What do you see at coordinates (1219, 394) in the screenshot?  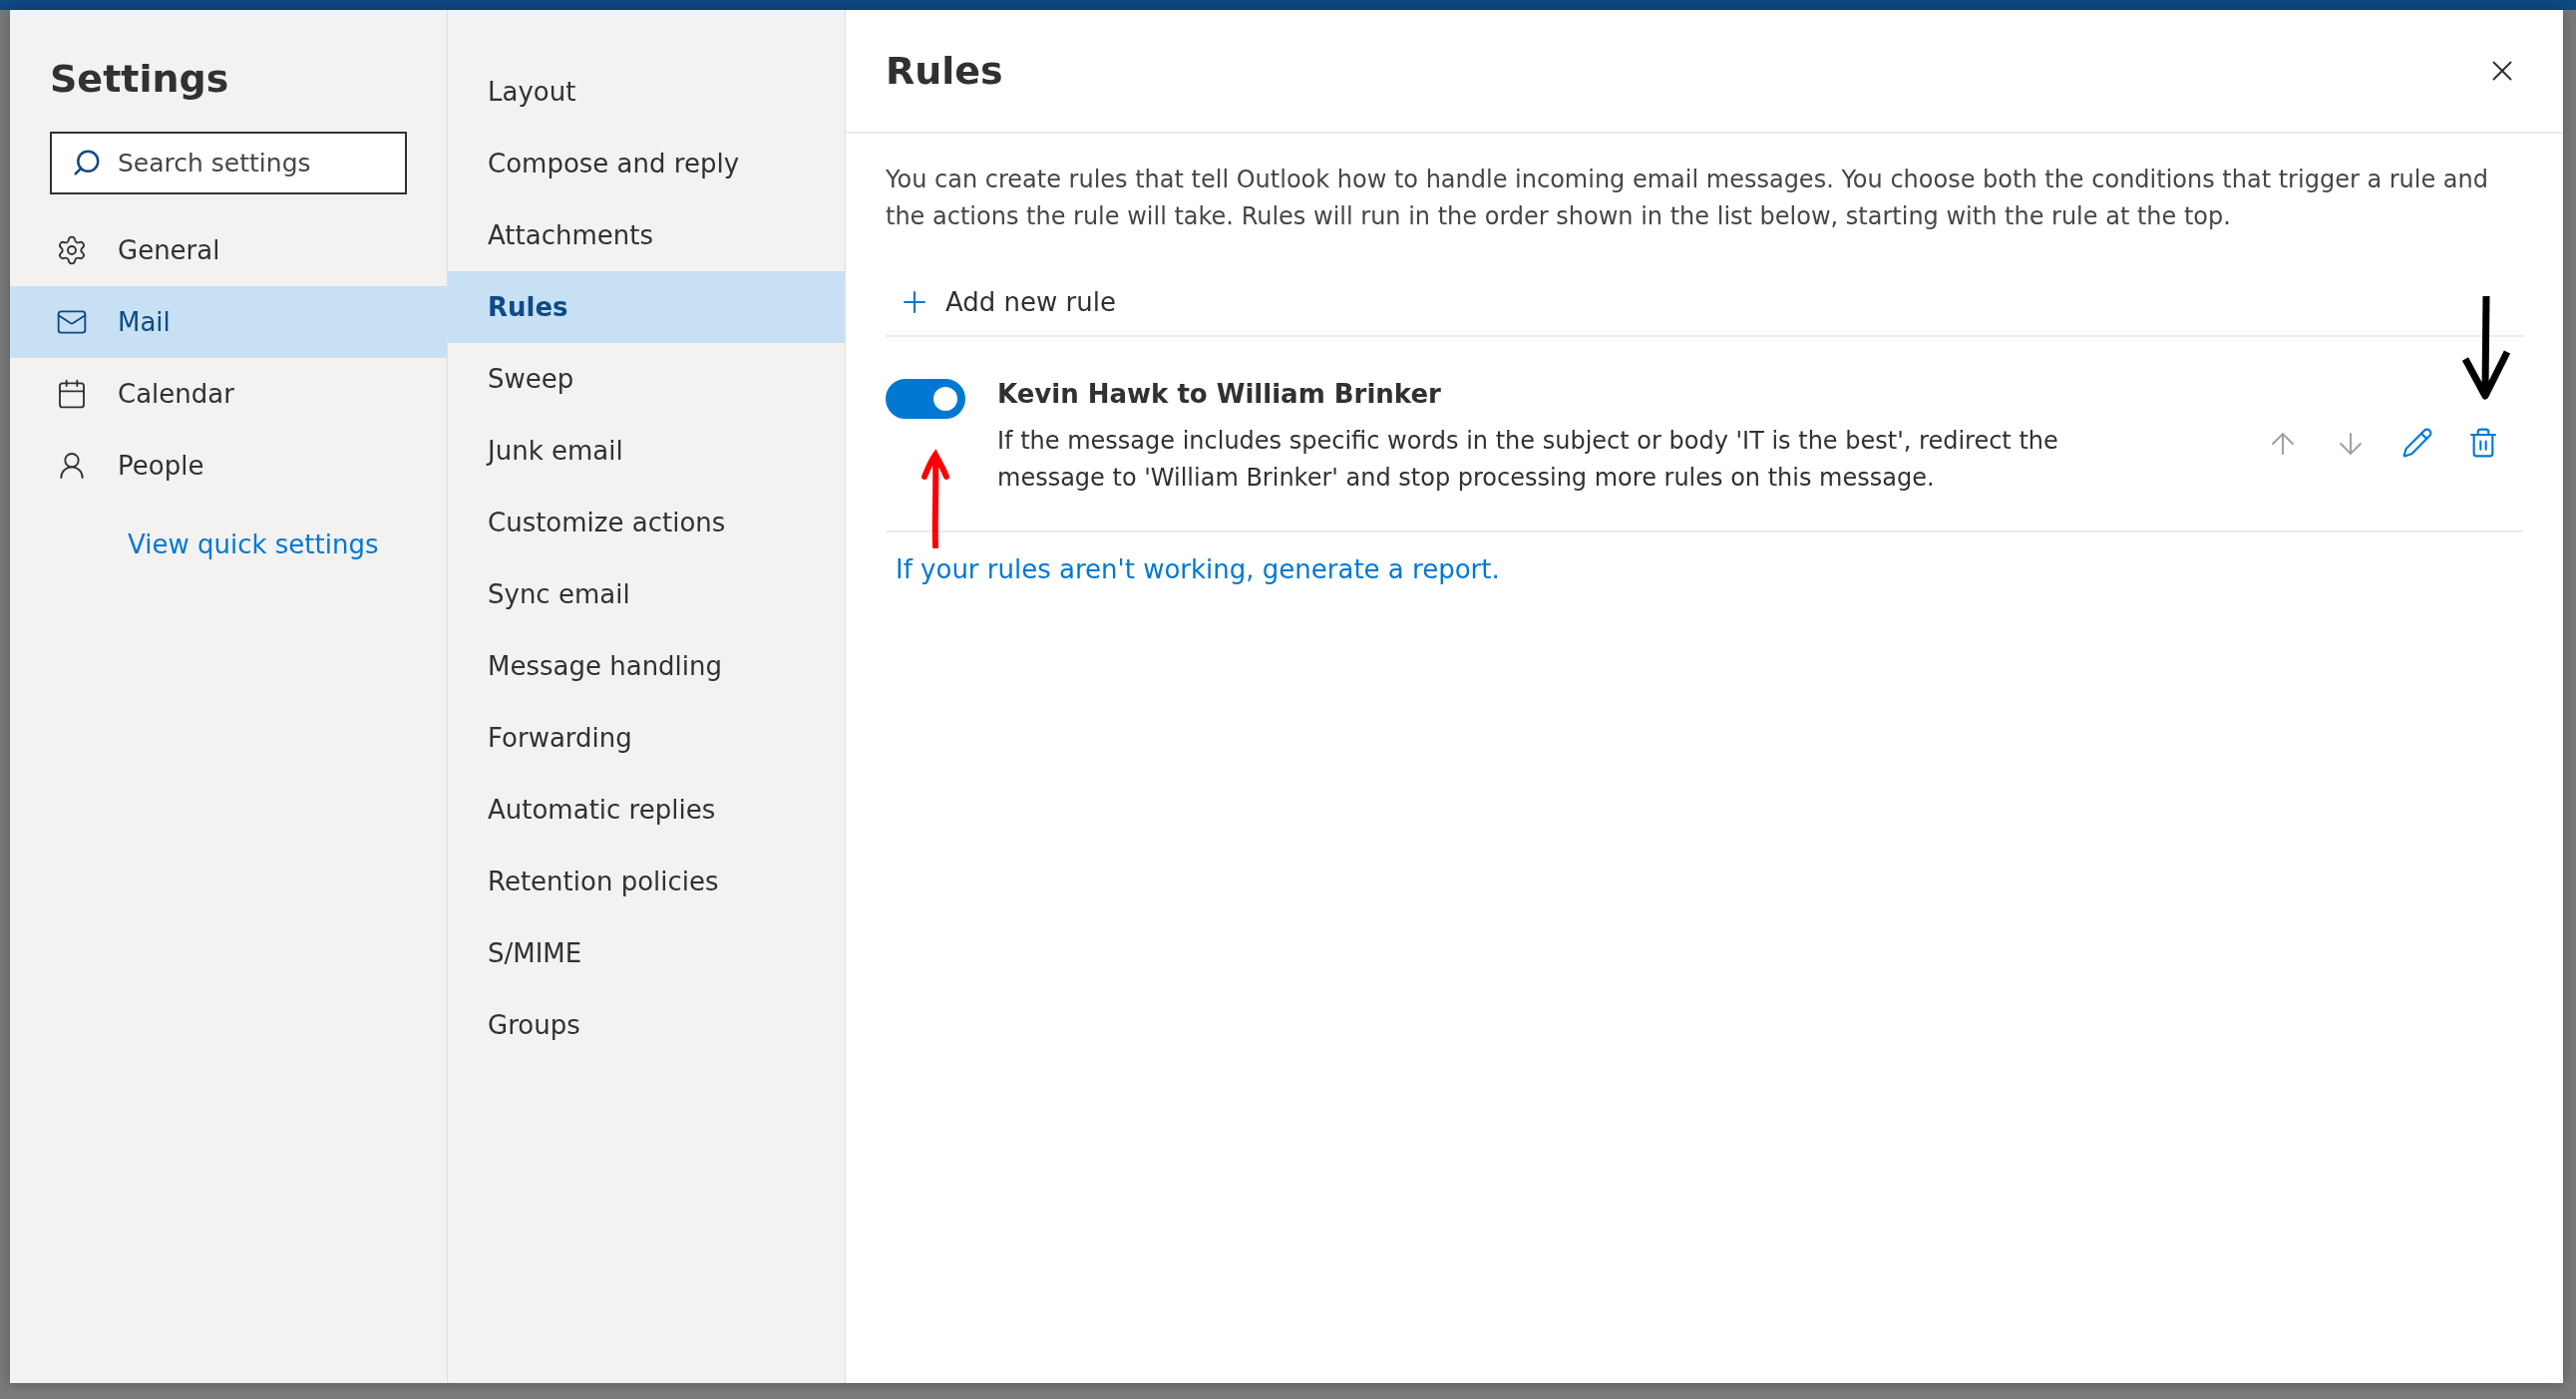 I see `rule-name: Kevin Hawk to William Brinker` at bounding box center [1219, 394].